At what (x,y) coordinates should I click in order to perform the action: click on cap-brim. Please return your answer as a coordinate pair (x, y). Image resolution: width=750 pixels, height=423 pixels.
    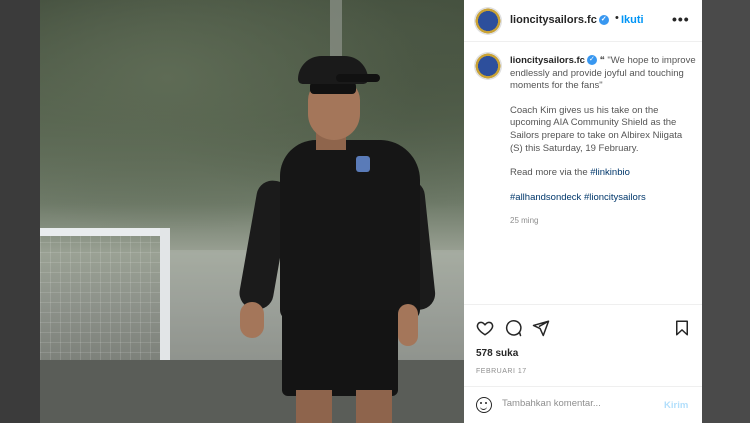
    Looking at the image, I should click on (358, 78).